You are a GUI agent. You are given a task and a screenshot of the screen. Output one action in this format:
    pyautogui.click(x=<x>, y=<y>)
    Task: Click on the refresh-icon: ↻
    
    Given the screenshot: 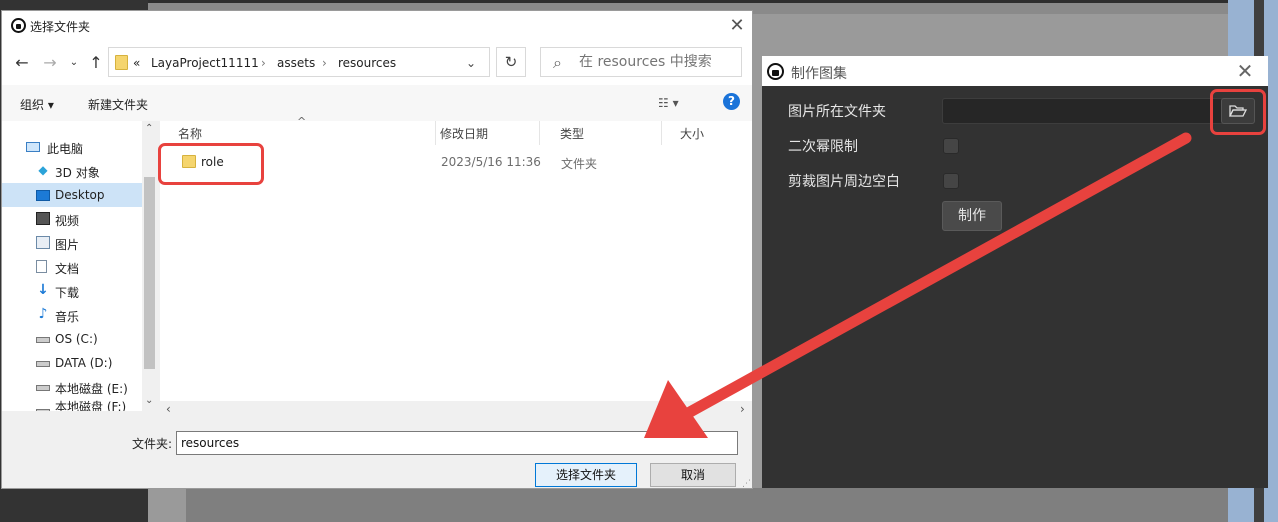 What is the action you would take?
    pyautogui.click(x=511, y=62)
    